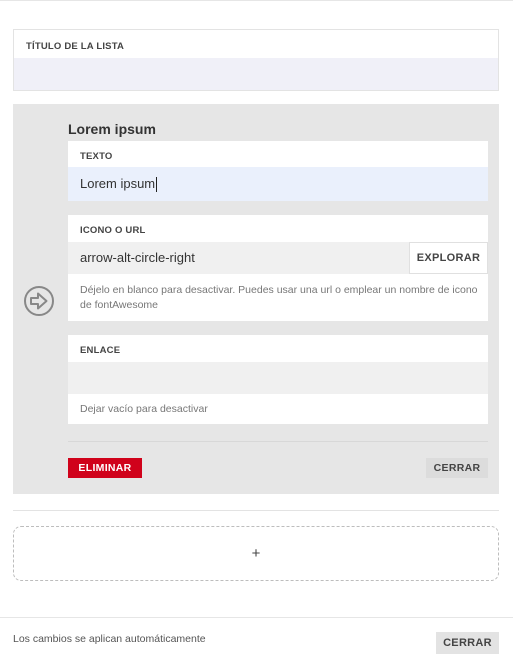 The image size is (513, 659). What do you see at coordinates (100, 350) in the screenshot?
I see `enlace-label: ENLACE` at bounding box center [100, 350].